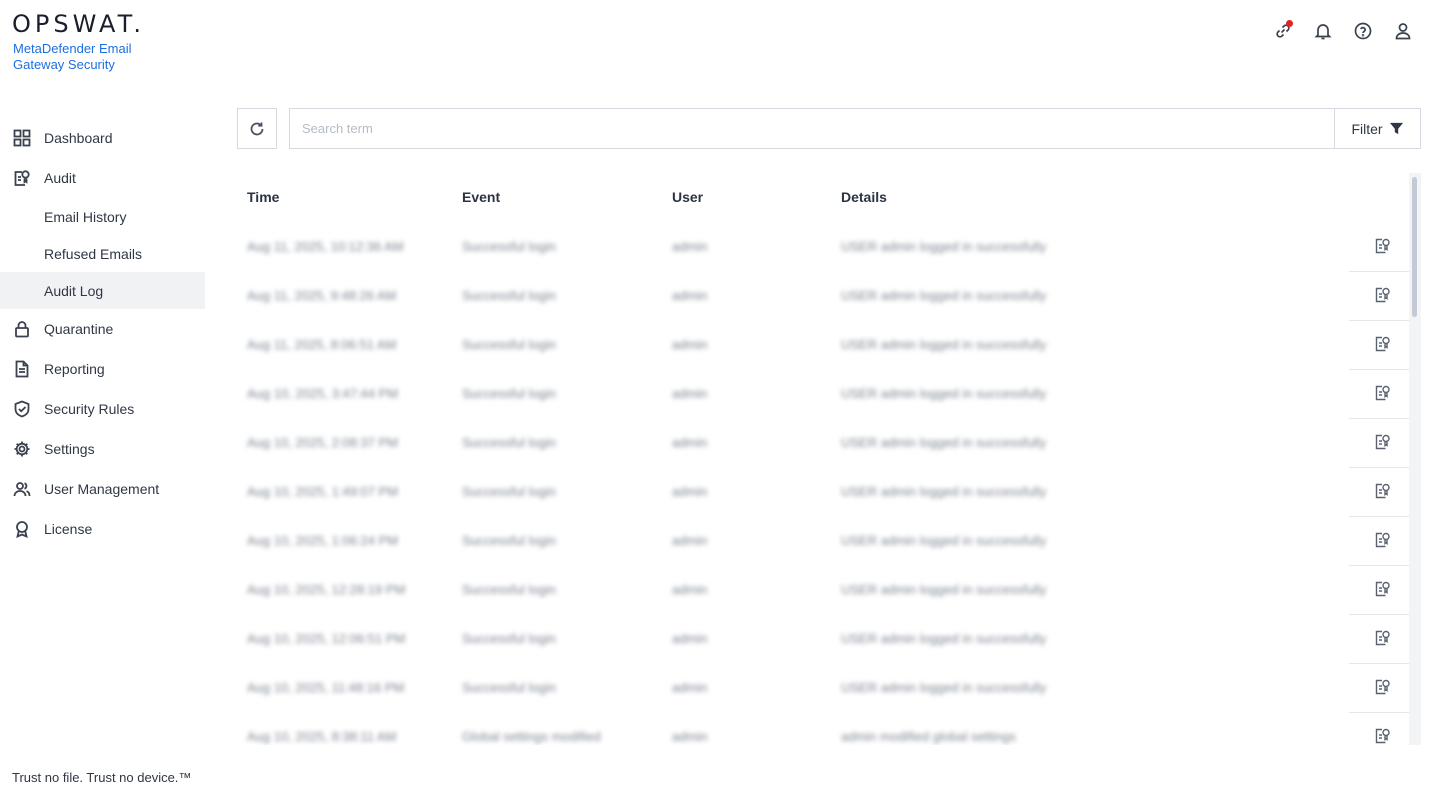 The image size is (1435, 800). What do you see at coordinates (22, 529) in the screenshot?
I see `award-icon` at bounding box center [22, 529].